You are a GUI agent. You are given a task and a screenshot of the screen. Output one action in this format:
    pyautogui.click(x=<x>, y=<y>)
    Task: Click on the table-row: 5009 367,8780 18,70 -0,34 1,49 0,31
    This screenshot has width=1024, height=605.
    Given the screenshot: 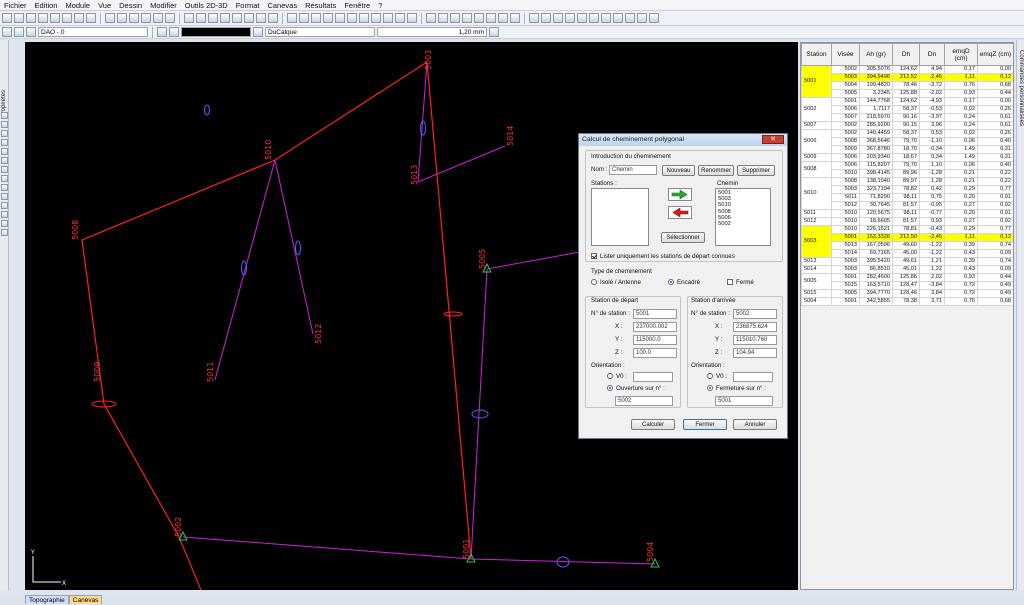 What is the action you would take?
    pyautogui.click(x=907, y=149)
    